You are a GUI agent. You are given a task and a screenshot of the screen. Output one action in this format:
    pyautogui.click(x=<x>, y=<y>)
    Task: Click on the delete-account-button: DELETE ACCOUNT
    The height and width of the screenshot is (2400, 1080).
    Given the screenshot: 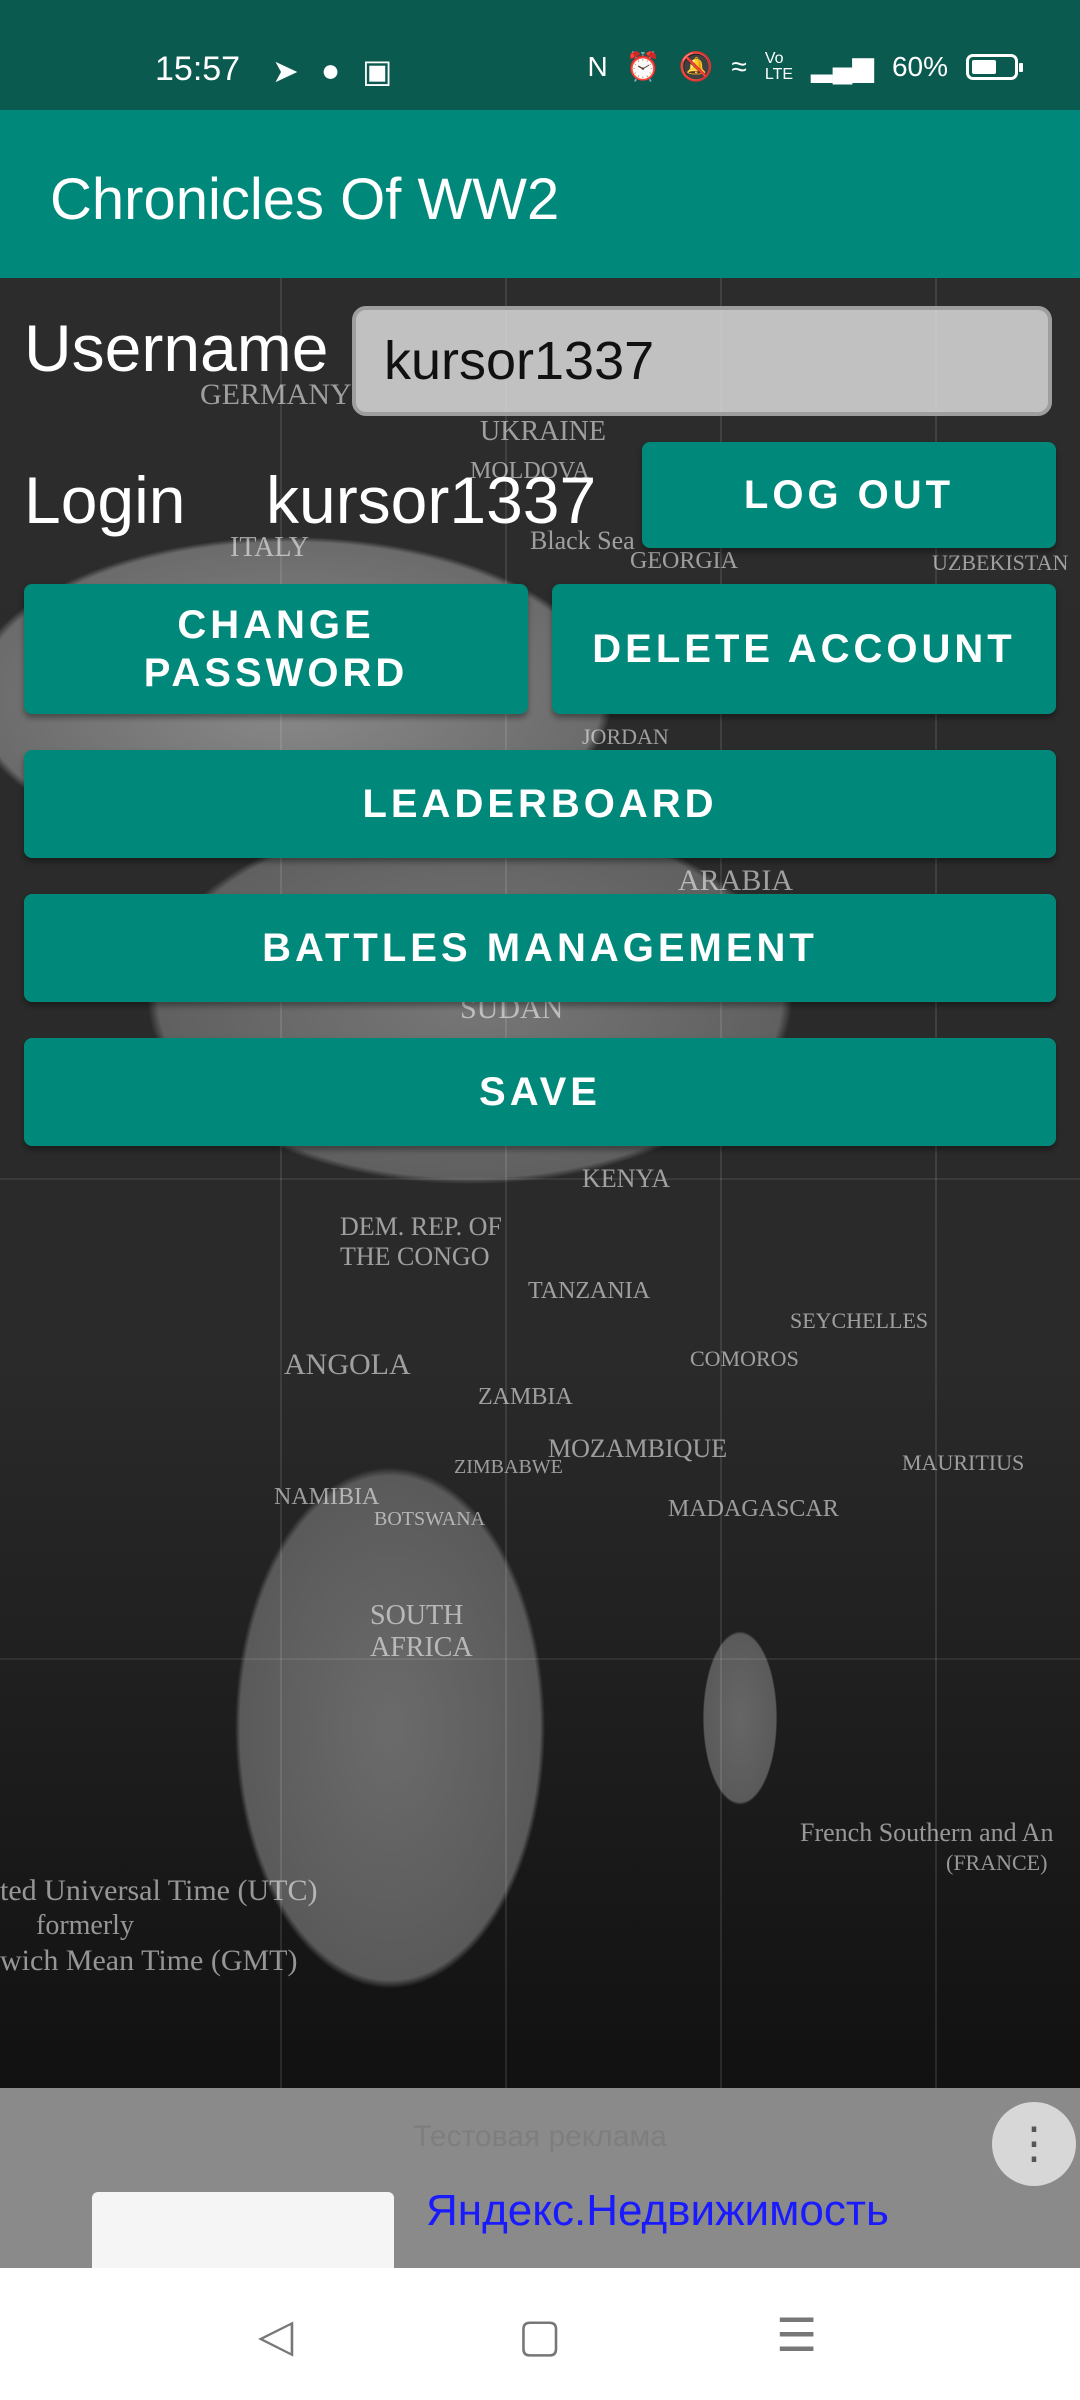 What is the action you would take?
    pyautogui.click(x=804, y=649)
    